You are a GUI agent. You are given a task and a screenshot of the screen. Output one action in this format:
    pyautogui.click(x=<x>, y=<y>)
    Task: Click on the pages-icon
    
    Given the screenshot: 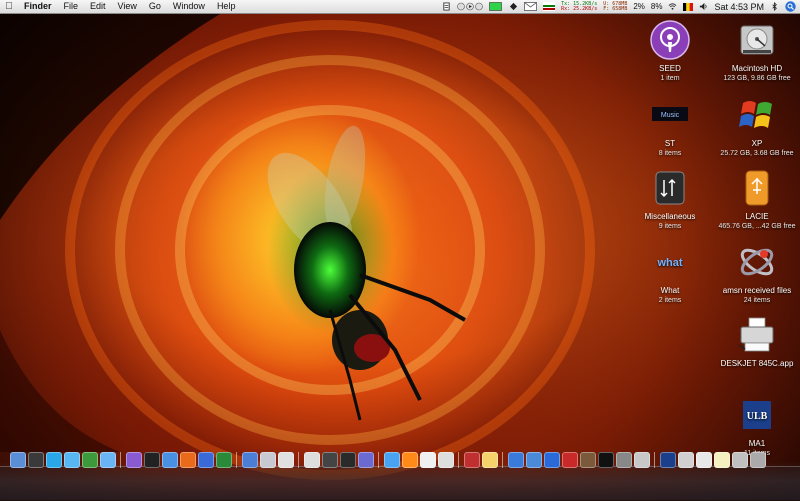 What is the action you would take?
    pyautogui.click(x=428, y=460)
    